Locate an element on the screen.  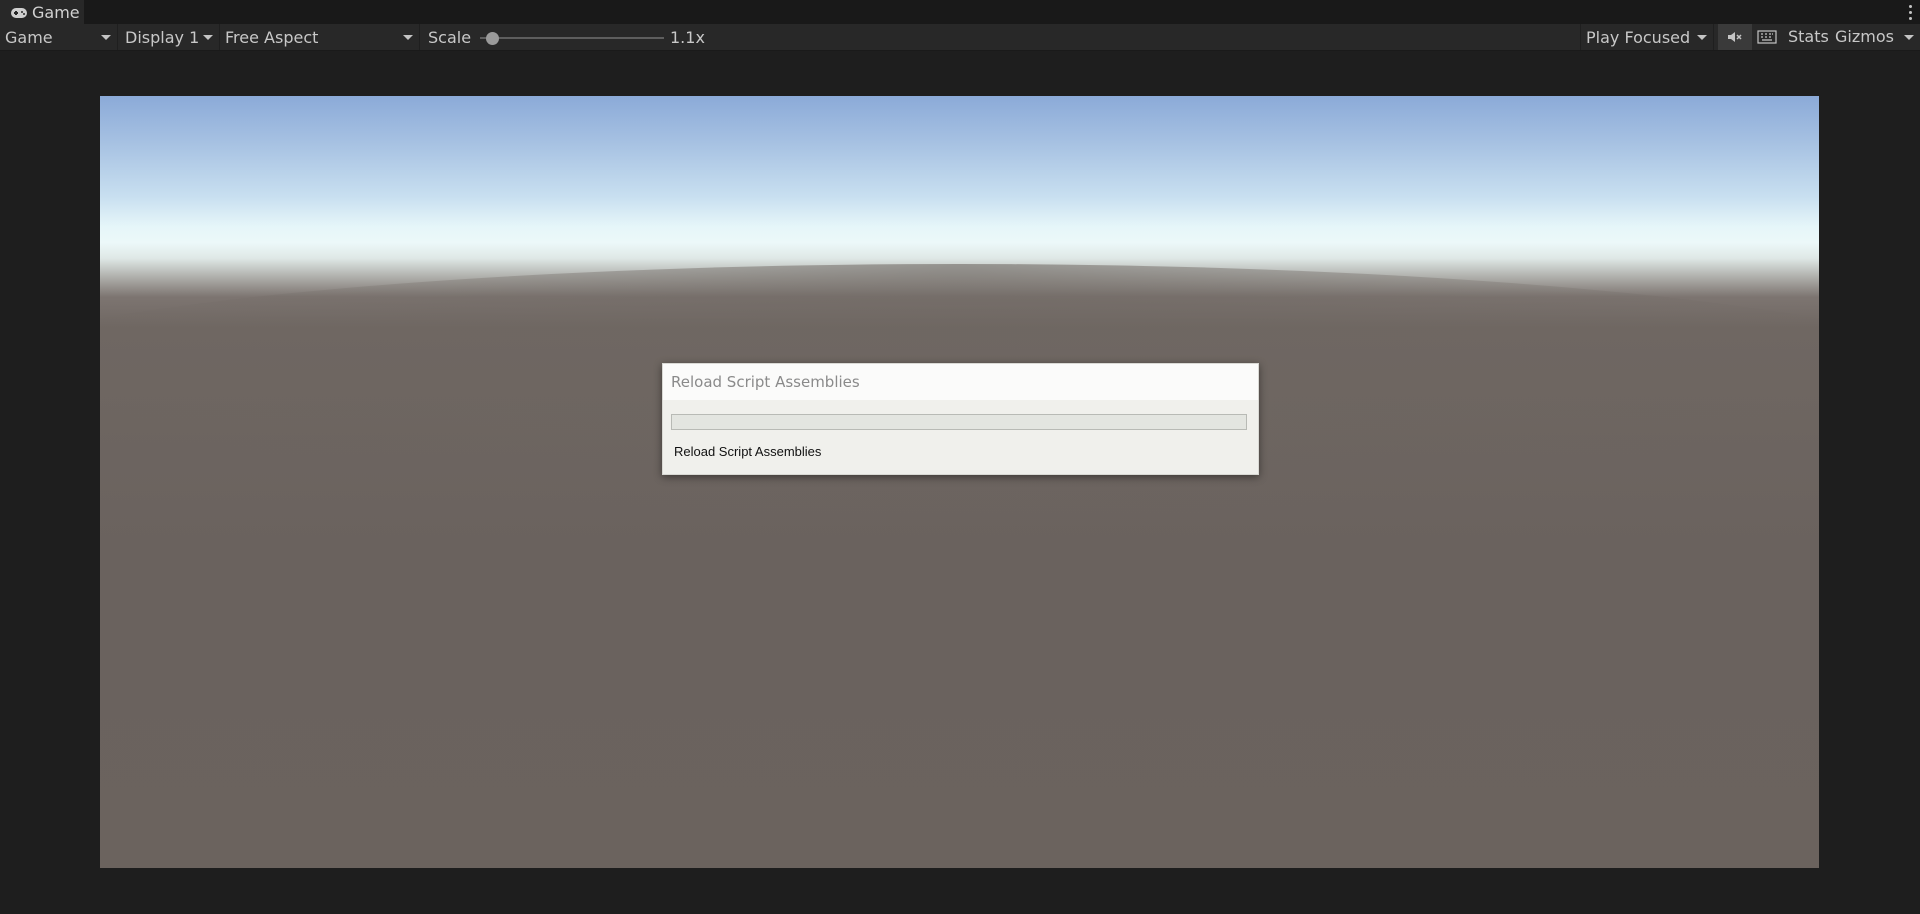
tab-label: Game is located at coordinates (56, 12).